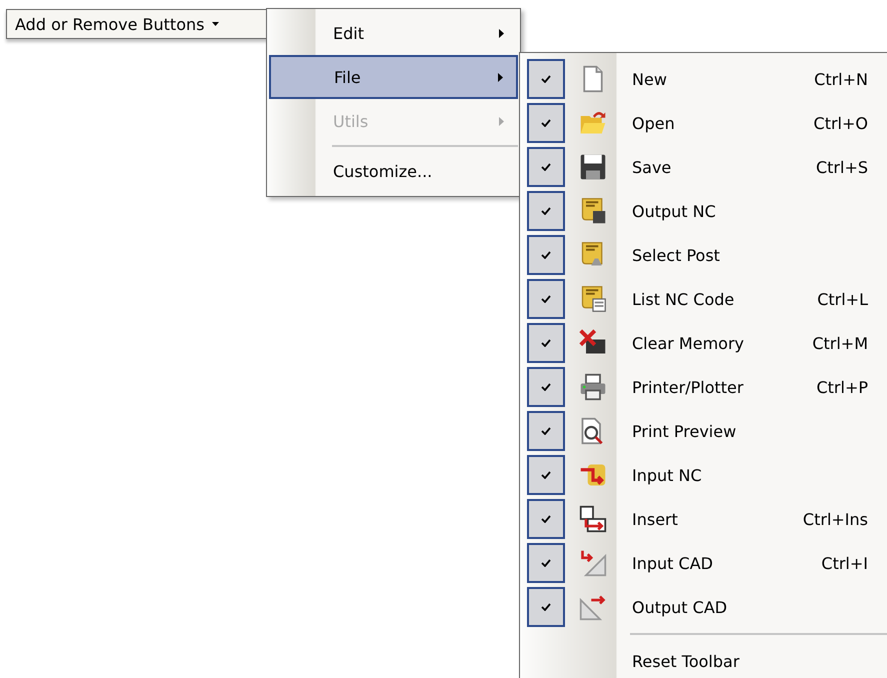 This screenshot has height=678, width=887. Describe the element at coordinates (841, 167) in the screenshot. I see `shortcut-text: Ctrl+S` at that location.